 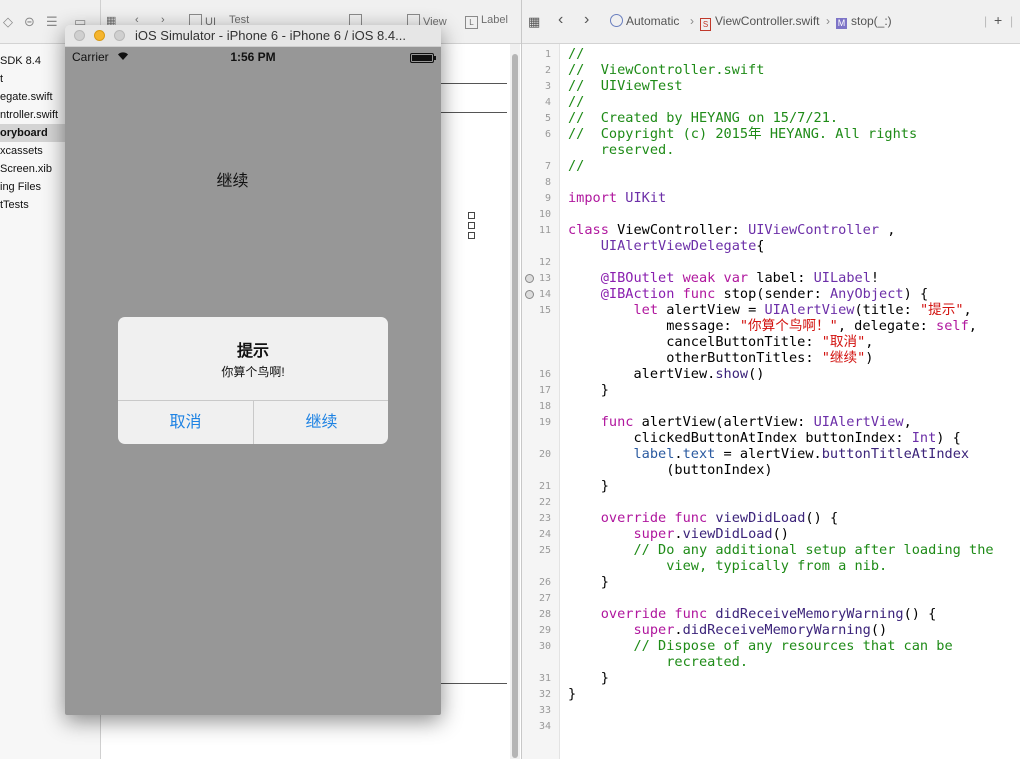 What do you see at coordinates (52, 22) in the screenshot?
I see `debug-navigator-icon: ☰` at bounding box center [52, 22].